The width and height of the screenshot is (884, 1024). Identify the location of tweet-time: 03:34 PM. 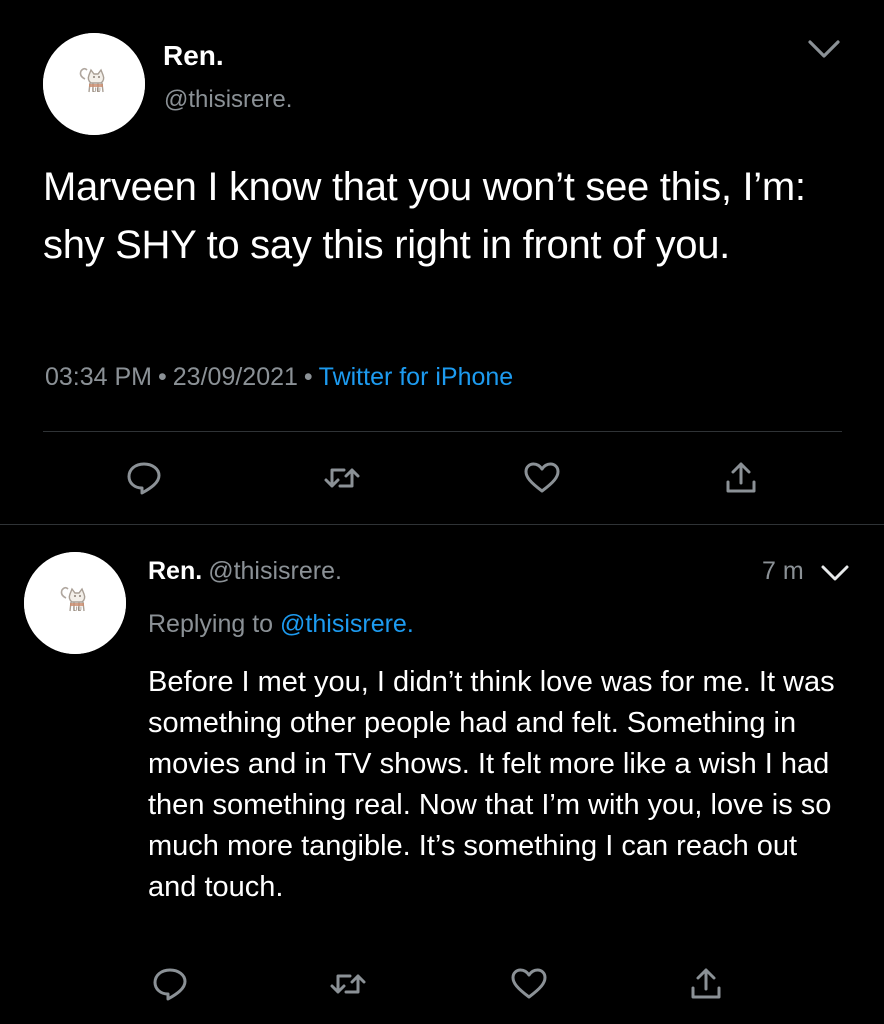
(98, 377).